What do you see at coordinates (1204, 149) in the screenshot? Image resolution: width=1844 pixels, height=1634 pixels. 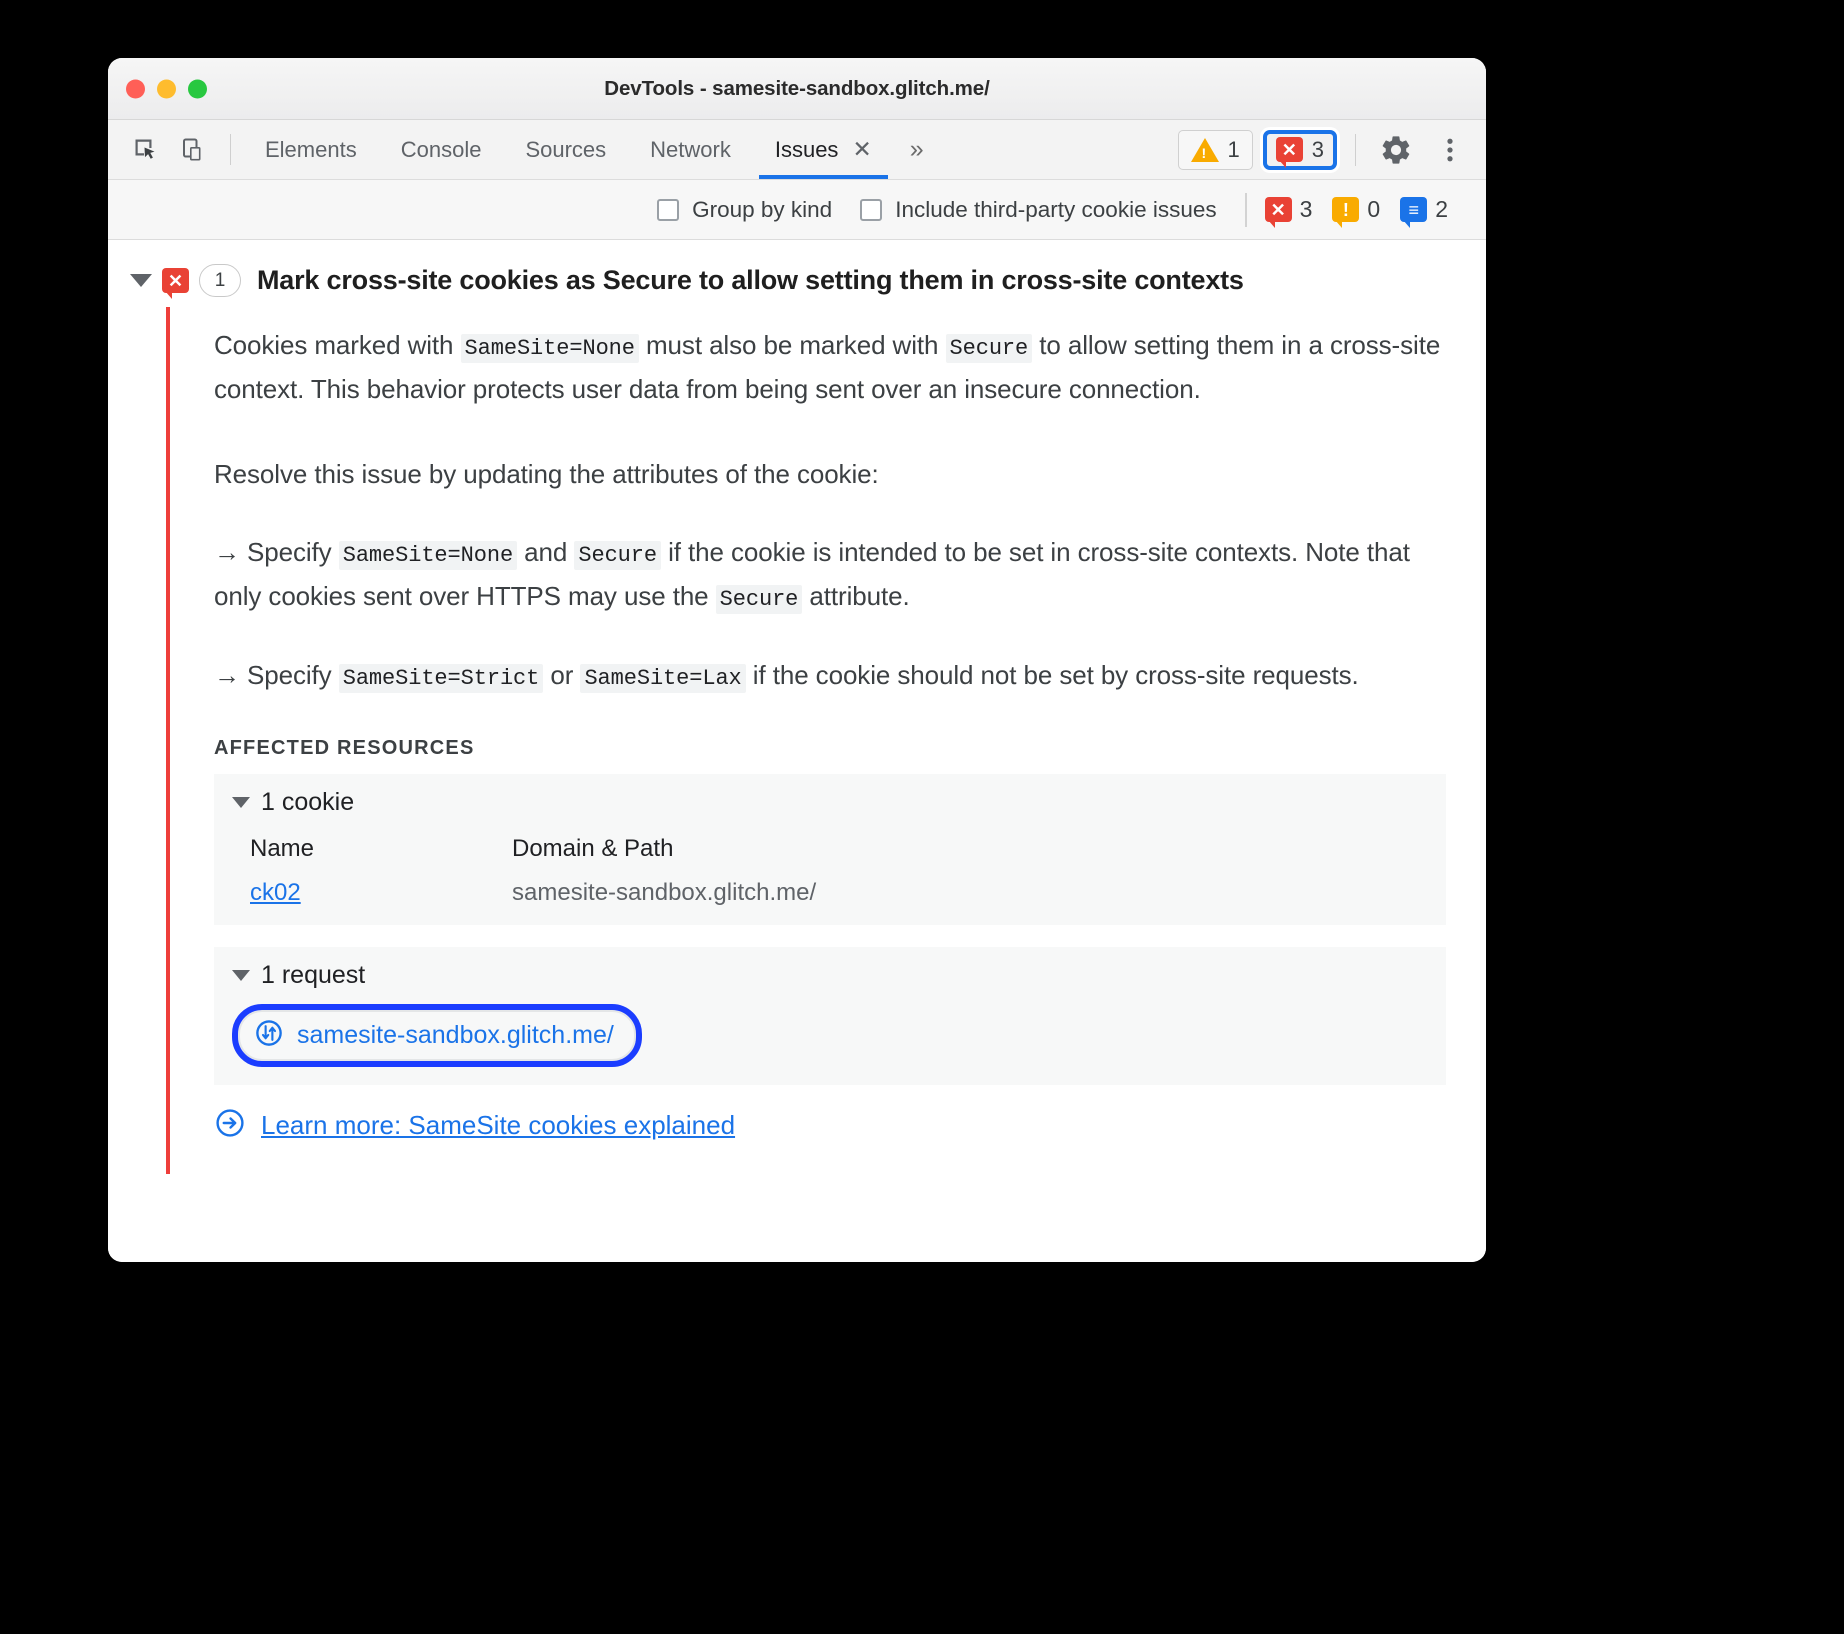 I see `warning-triangle-icon` at bounding box center [1204, 149].